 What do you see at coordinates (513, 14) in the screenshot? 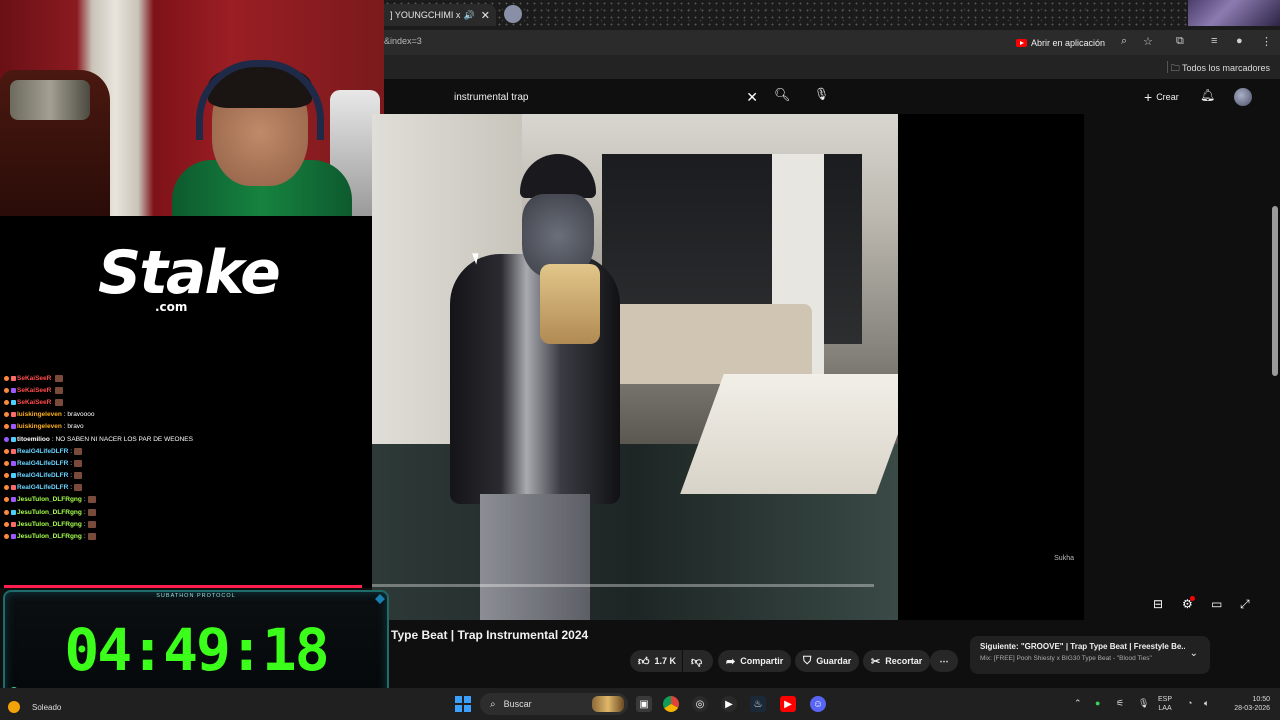
I see `profile-tab-icon` at bounding box center [513, 14].